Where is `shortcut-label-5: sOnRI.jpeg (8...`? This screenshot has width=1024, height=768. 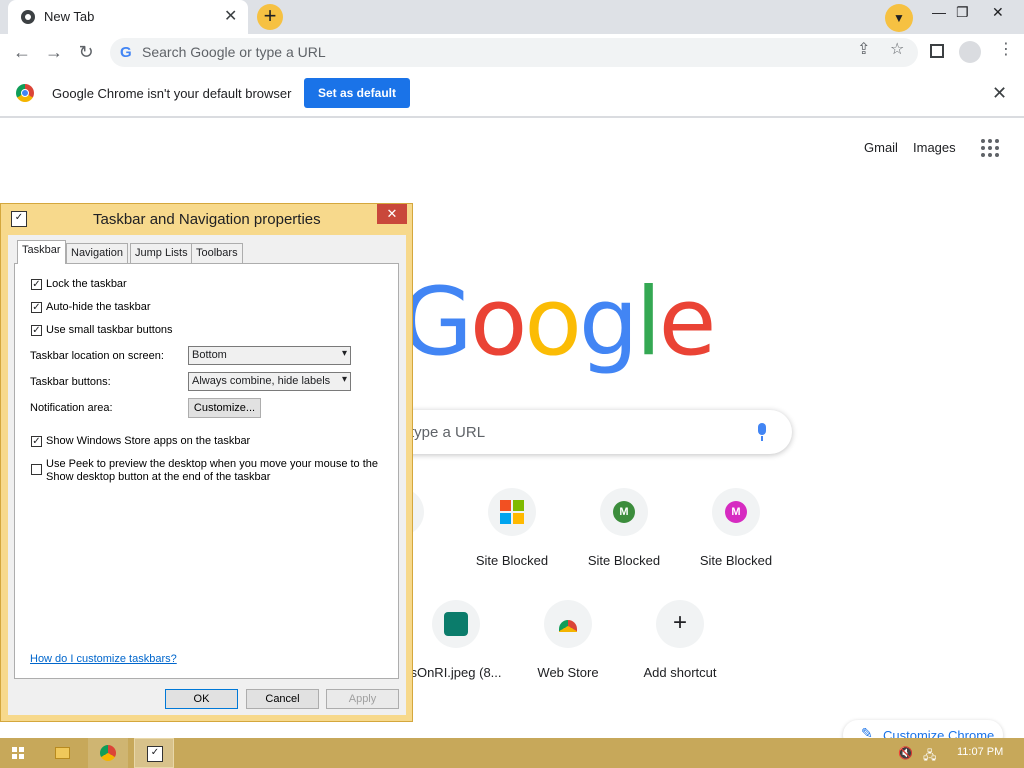
shortcut-label-5: sOnRI.jpeg (8... is located at coordinates (456, 672).